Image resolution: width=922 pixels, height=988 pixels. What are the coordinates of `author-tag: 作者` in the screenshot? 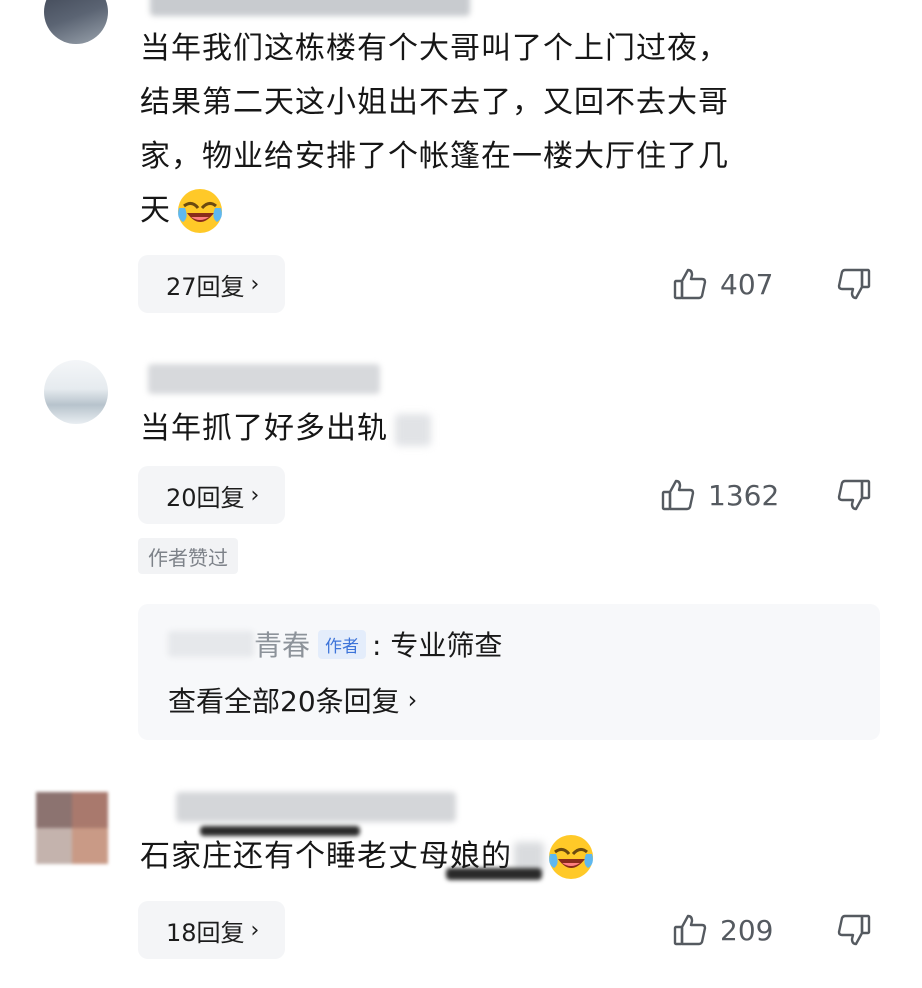 It's located at (342, 644).